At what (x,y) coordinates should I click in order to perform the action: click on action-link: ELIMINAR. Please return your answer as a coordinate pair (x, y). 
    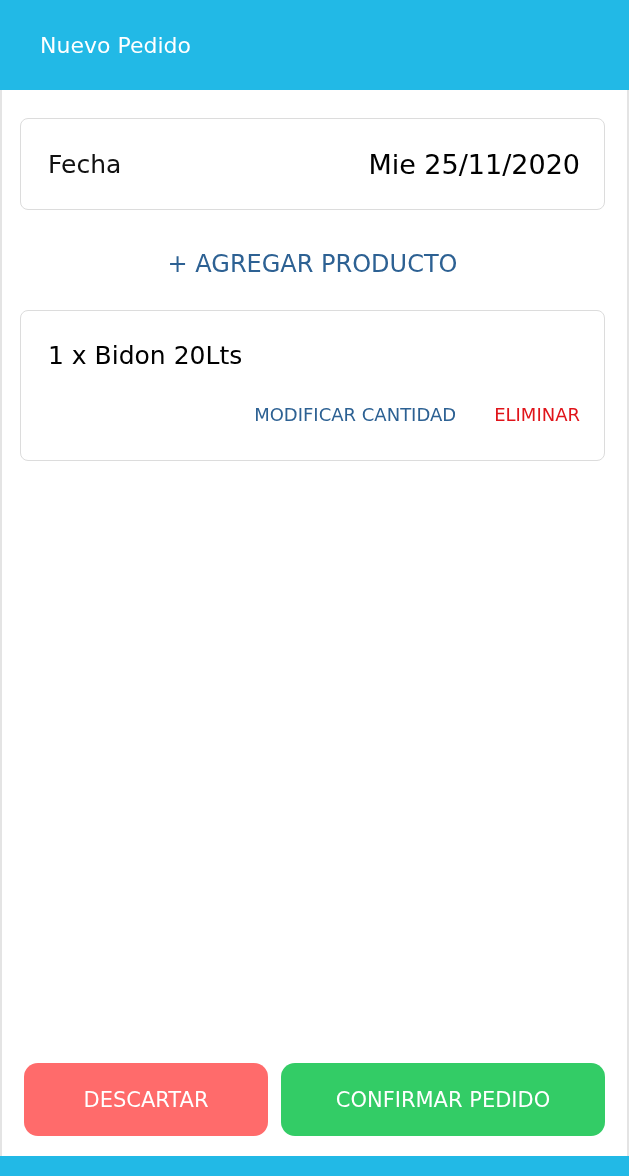
    Looking at the image, I should click on (537, 414).